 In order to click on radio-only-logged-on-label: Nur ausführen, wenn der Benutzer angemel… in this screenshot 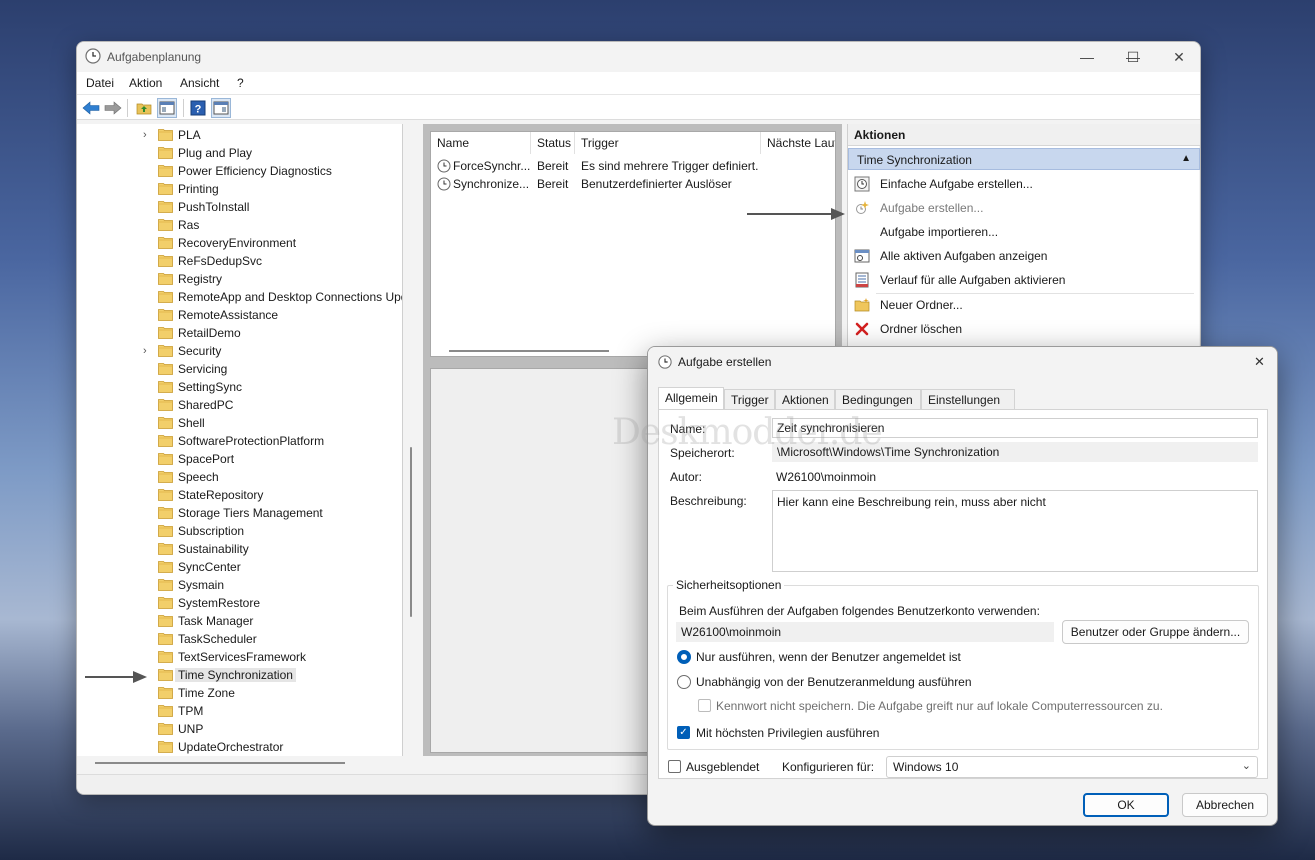, I will do `click(828, 657)`.